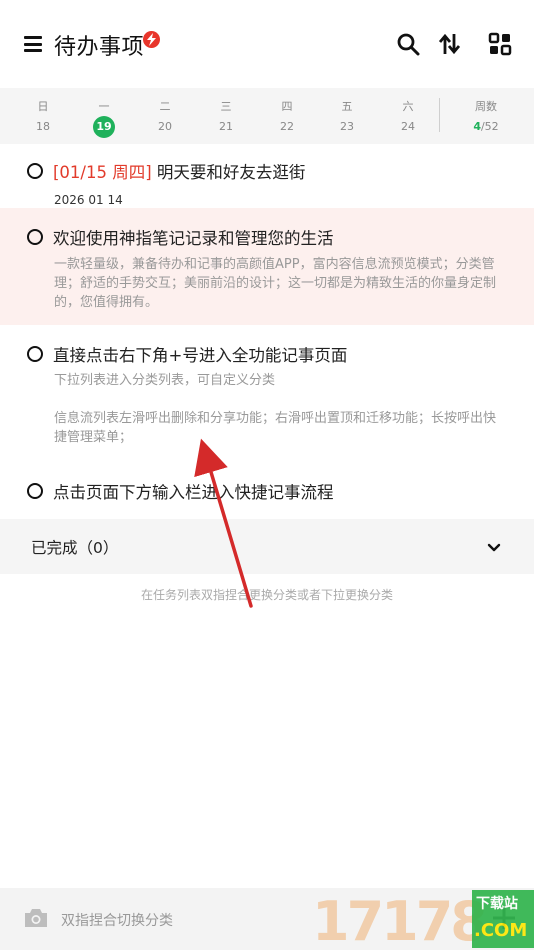 The height and width of the screenshot is (950, 534). Describe the element at coordinates (165, 380) in the screenshot. I see `task-description: 下拉列表进入分类列表，可自定义分类` at that location.